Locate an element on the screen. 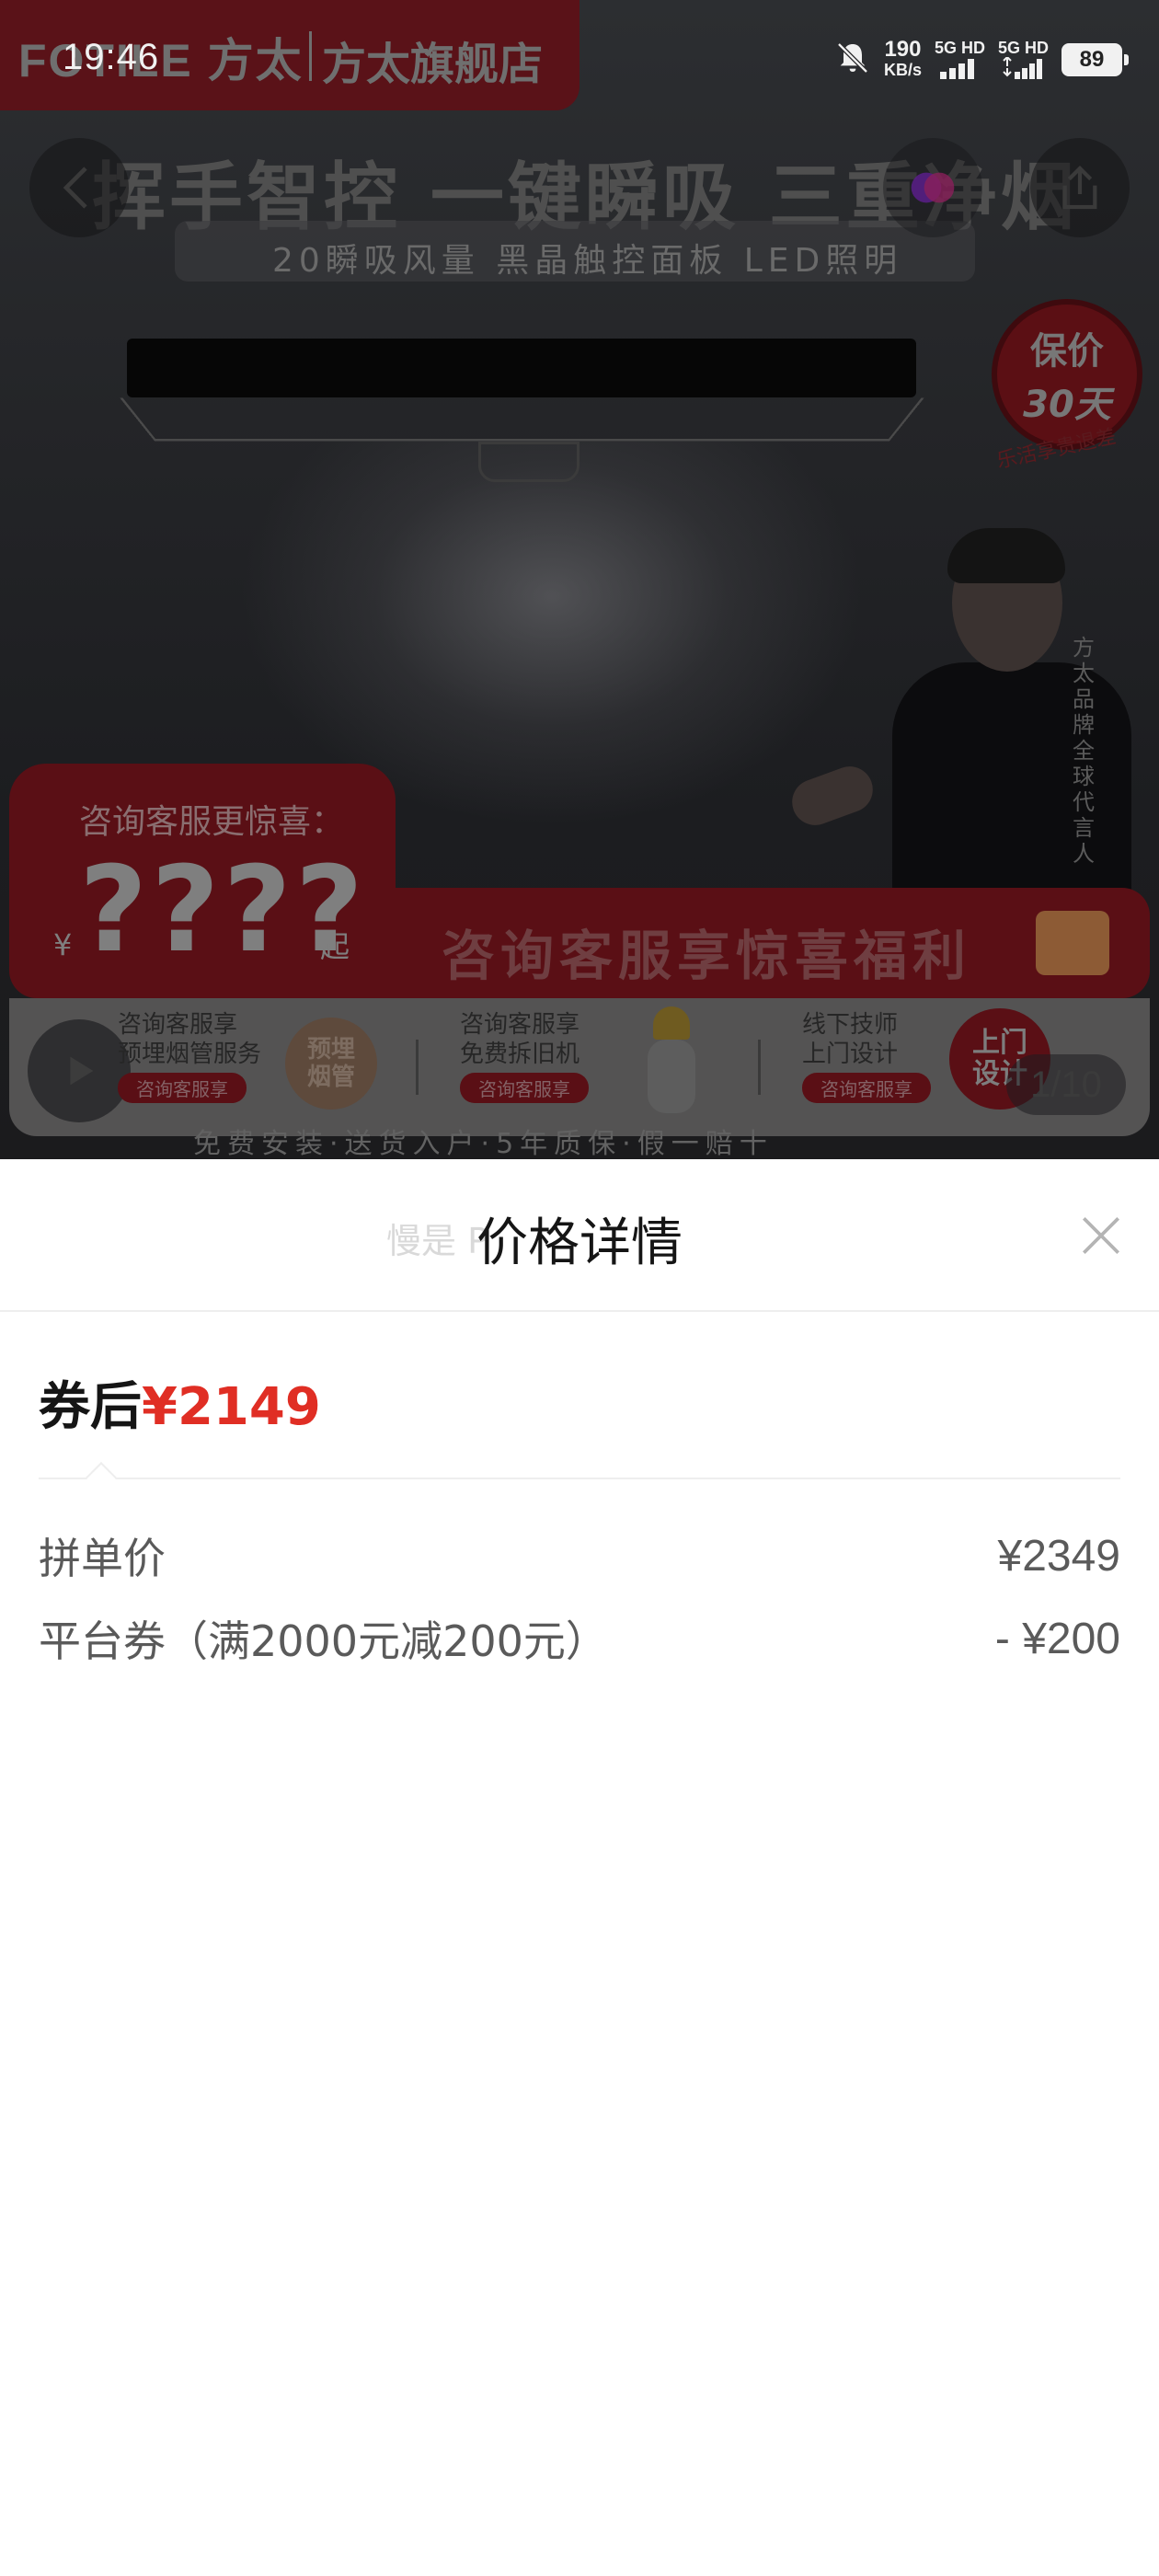 This screenshot has height=2576, width=1159. promo-banner-text: 咨询客服享惊喜福利 is located at coordinates (707, 956).